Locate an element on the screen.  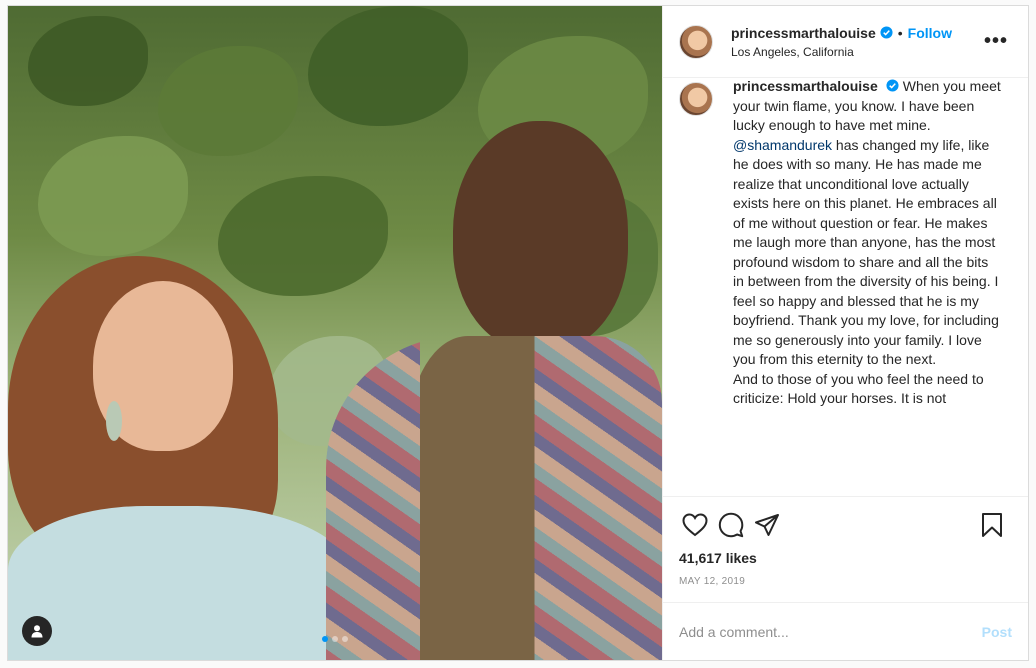
comment-icon is located at coordinates (731, 524).